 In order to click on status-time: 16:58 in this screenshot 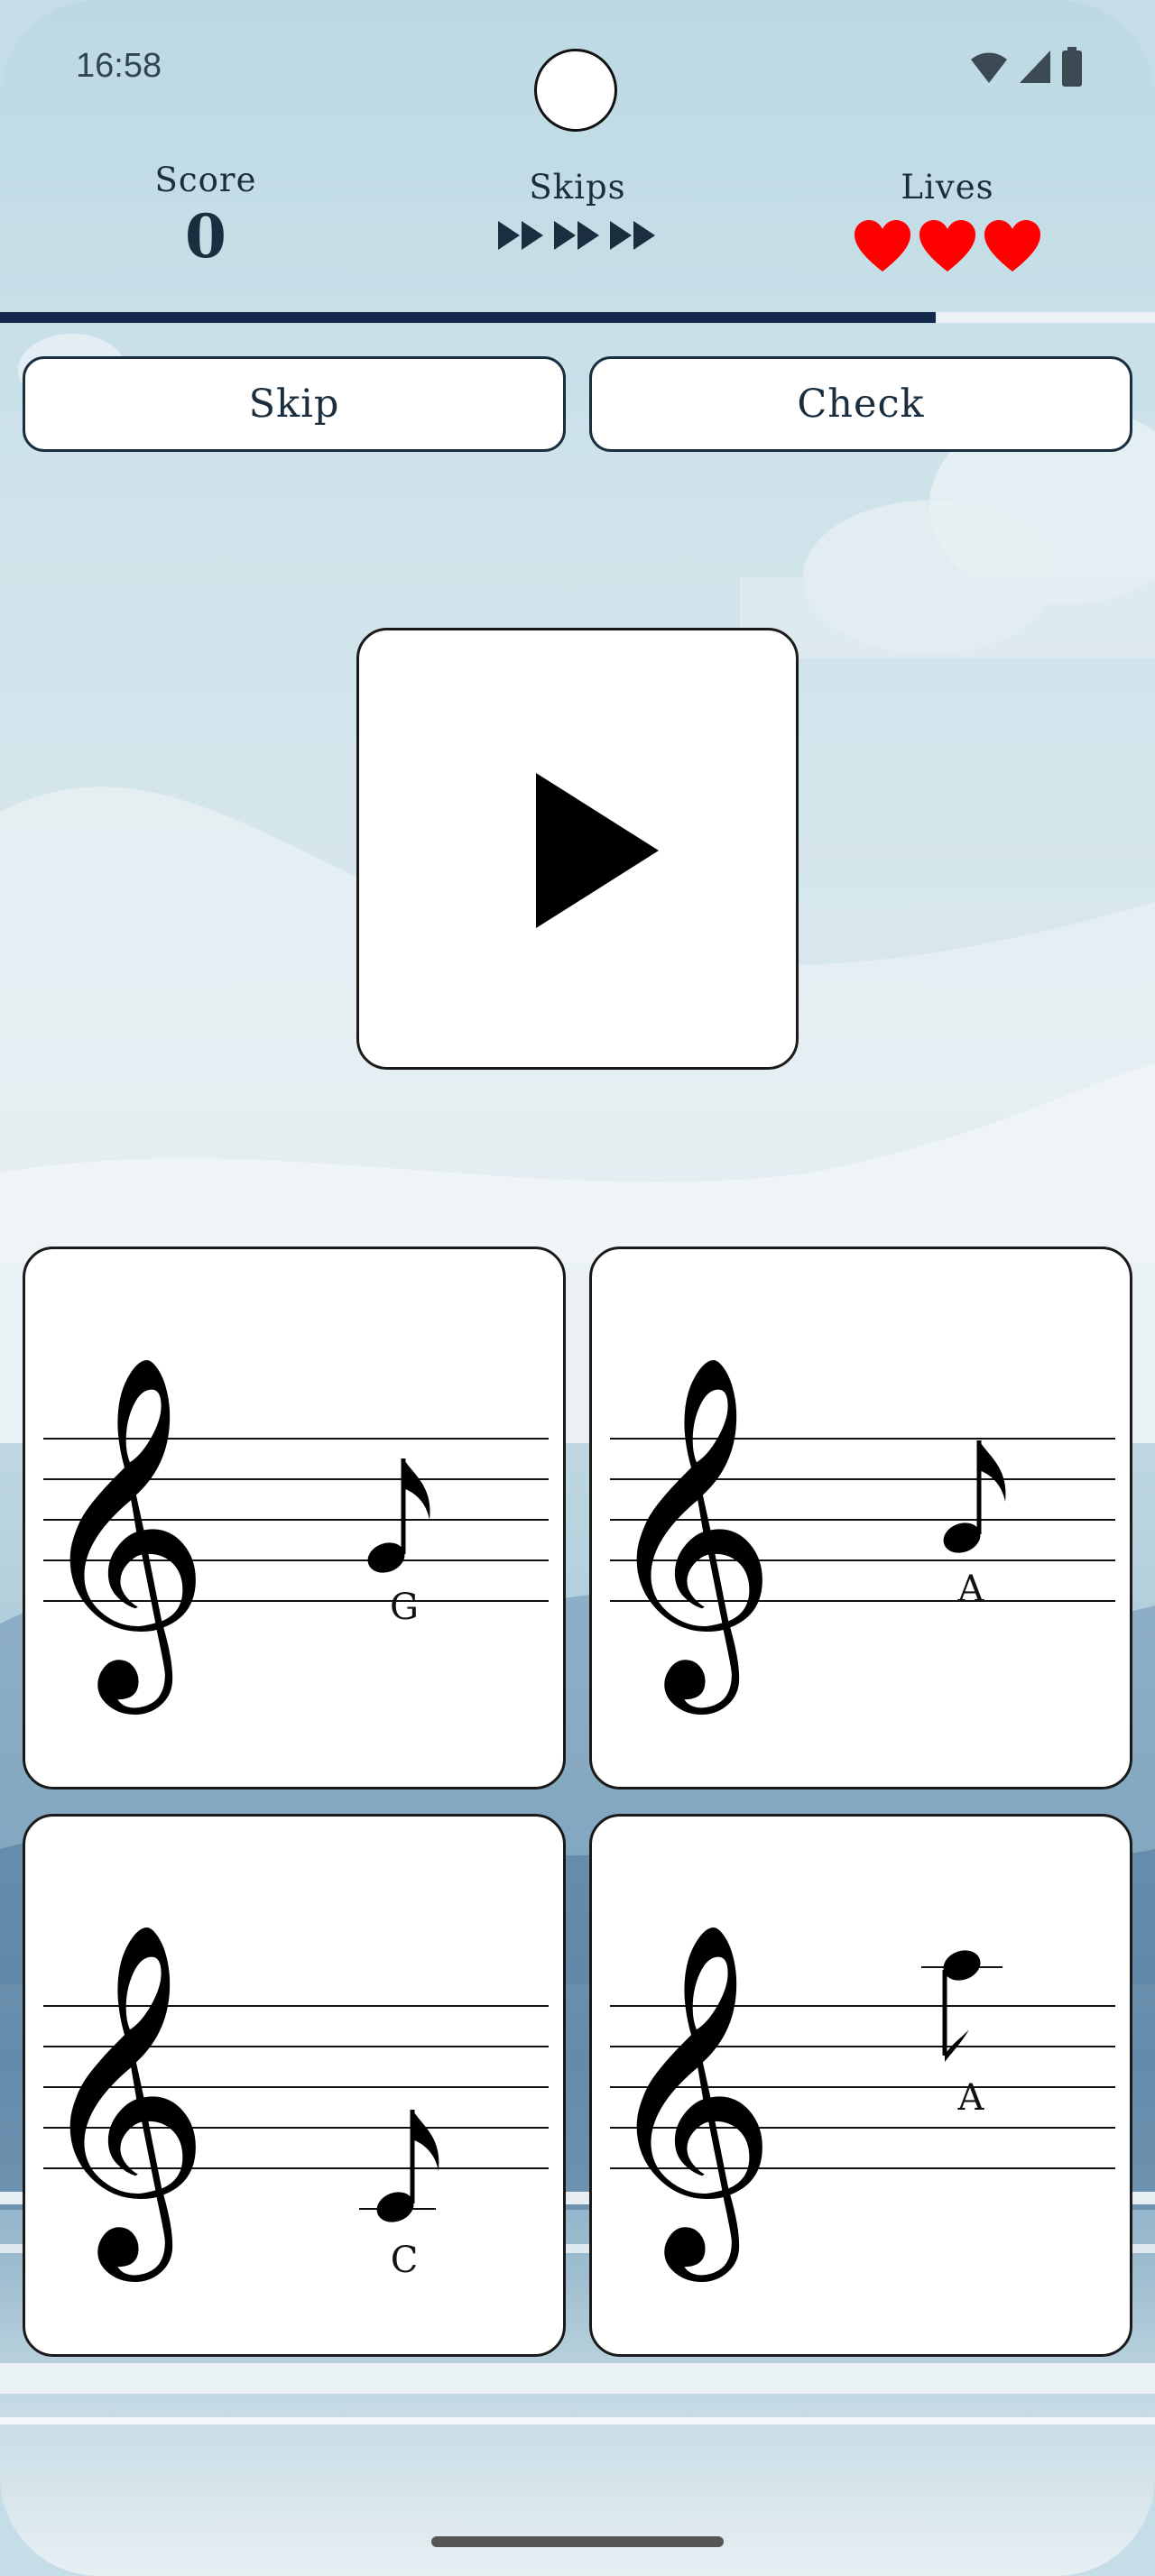, I will do `click(119, 66)`.